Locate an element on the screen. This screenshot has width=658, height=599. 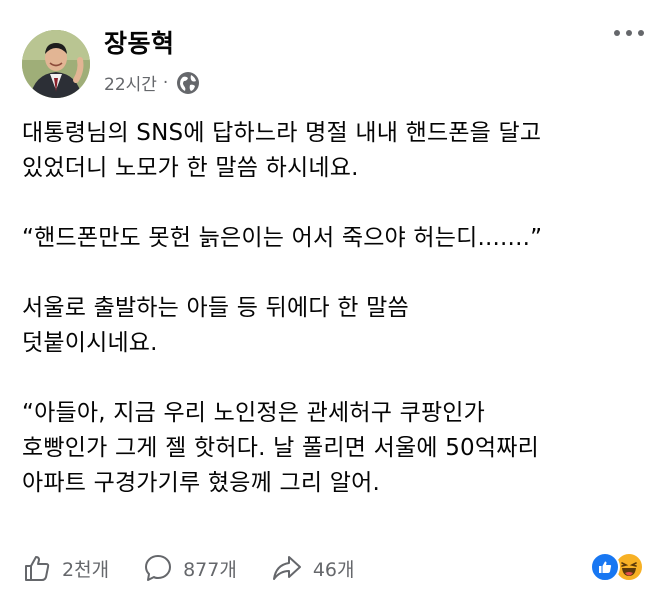
share-icon is located at coordinates (286, 568).